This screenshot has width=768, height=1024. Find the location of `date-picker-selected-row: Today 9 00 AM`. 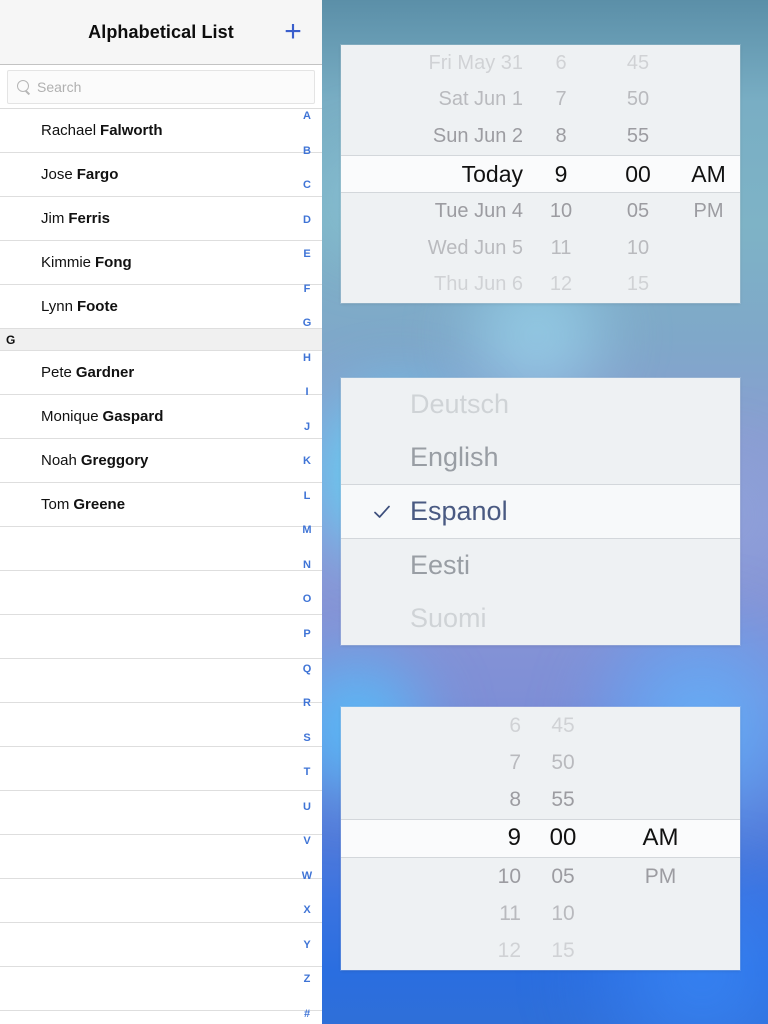

date-picker-selected-row: Today 9 00 AM is located at coordinates (540, 174).